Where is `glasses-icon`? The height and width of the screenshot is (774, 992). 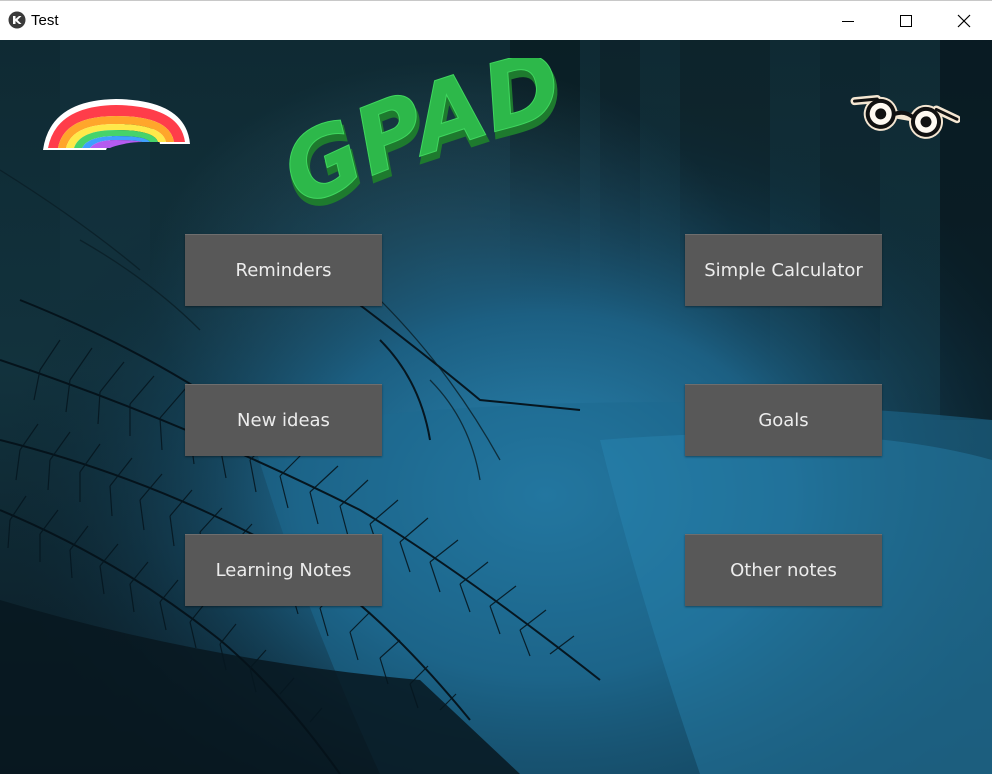
glasses-icon is located at coordinates (905, 117).